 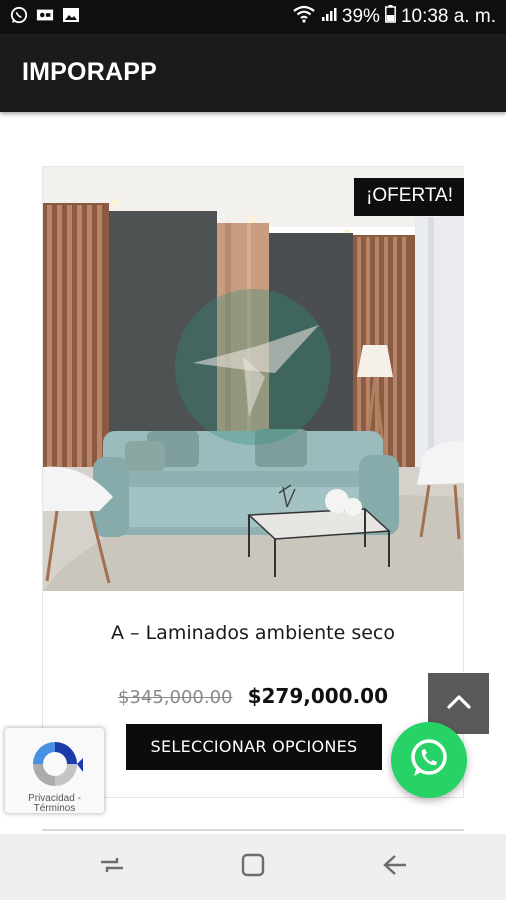 I want to click on status-indicators: 39% 10:38 a. m., so click(x=394, y=17).